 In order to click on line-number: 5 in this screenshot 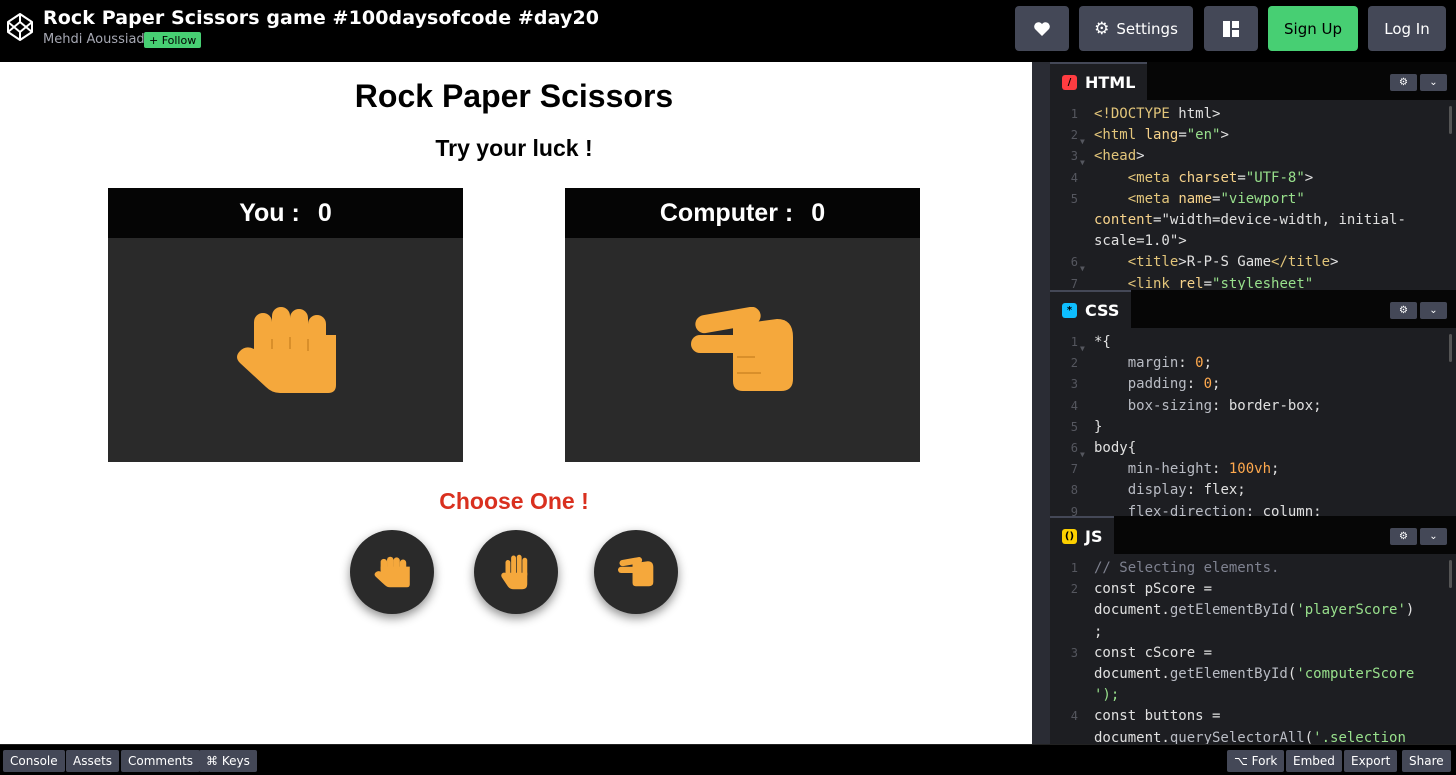, I will do `click(1074, 198)`.